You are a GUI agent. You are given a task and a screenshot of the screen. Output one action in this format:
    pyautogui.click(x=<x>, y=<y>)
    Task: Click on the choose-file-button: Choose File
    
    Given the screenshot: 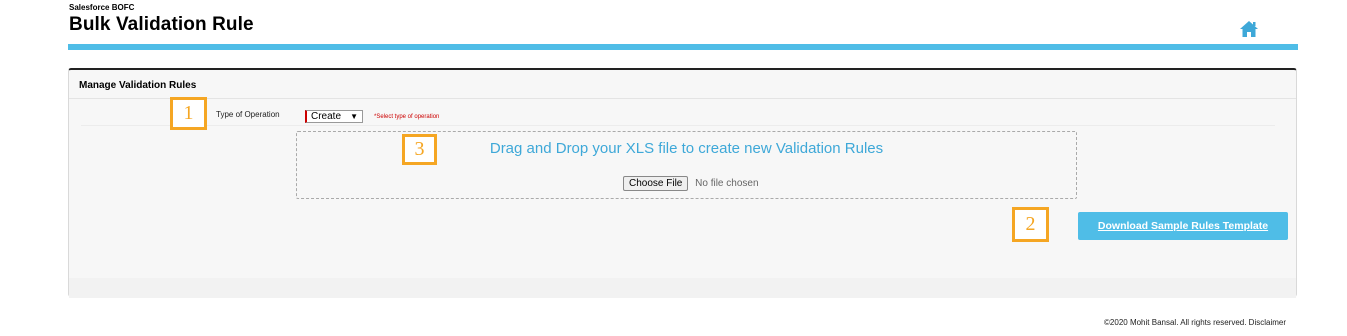 What is the action you would take?
    pyautogui.click(x=656, y=183)
    